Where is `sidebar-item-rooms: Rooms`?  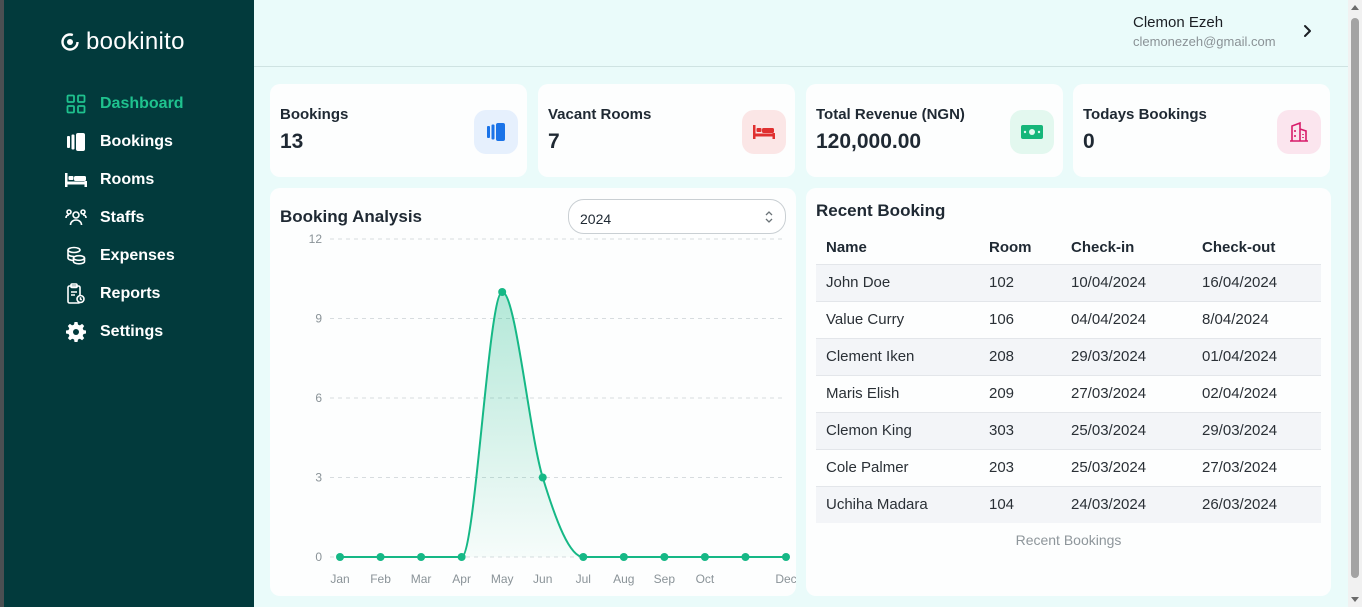
sidebar-item-rooms: Rooms is located at coordinates (124, 180).